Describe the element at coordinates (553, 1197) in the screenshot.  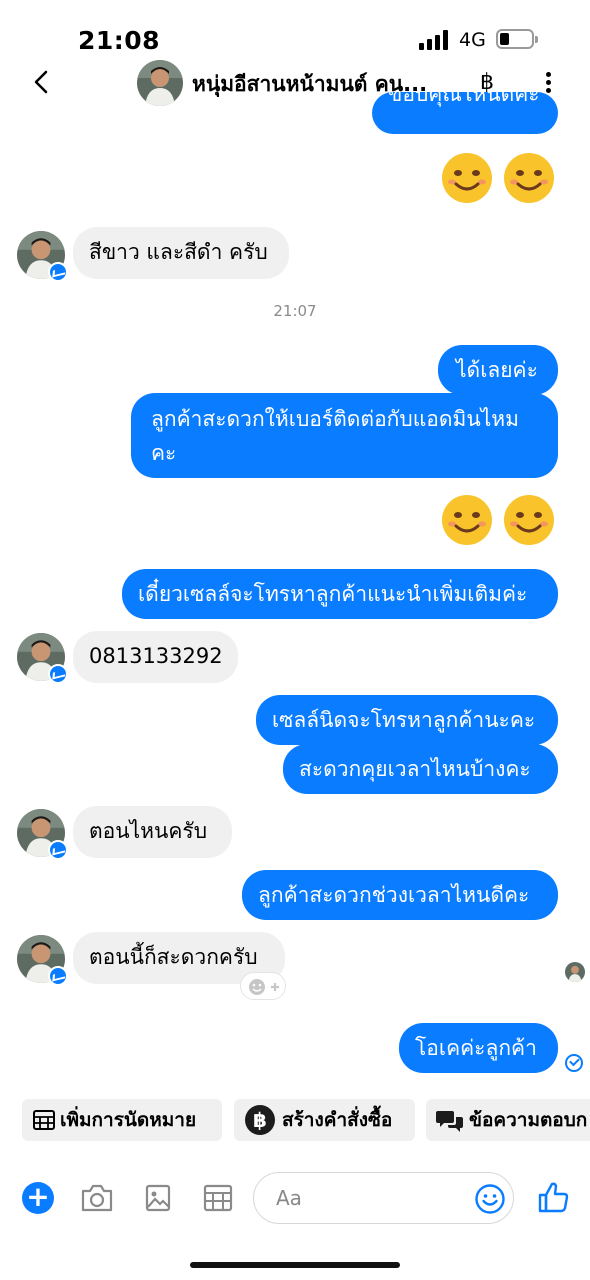
I see `like-icon` at that location.